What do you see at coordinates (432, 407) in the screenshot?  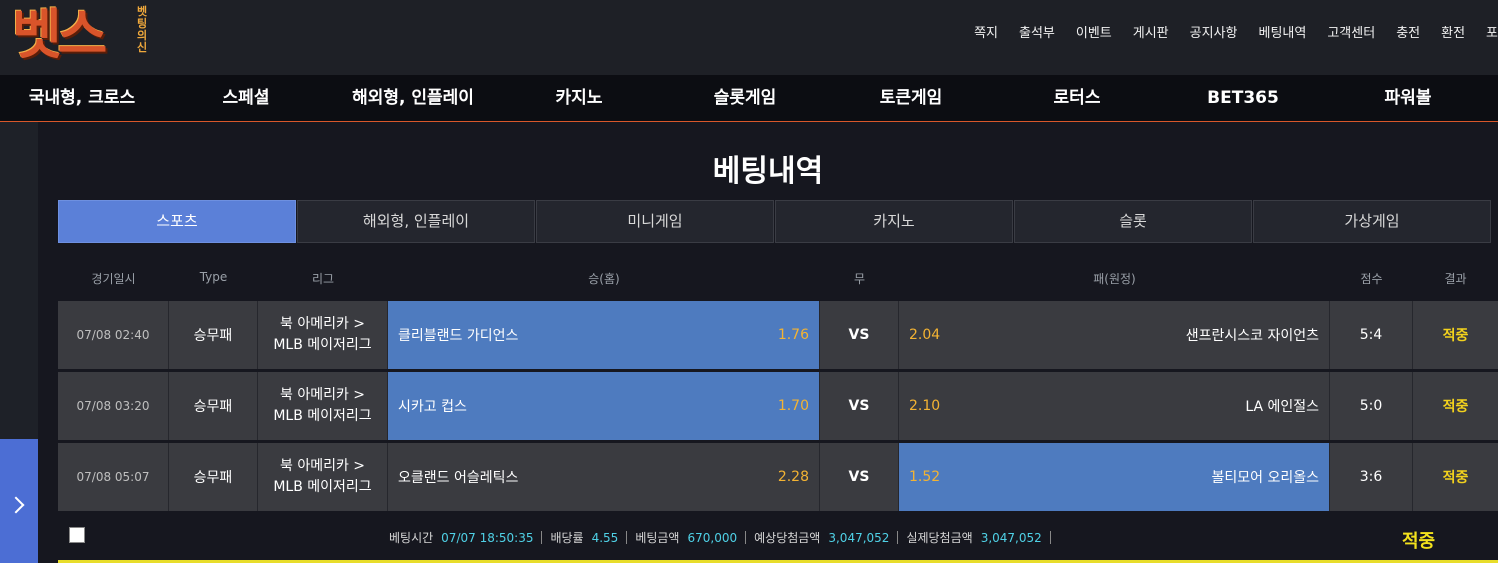 I see `home-team-name: 시카고 컵스` at bounding box center [432, 407].